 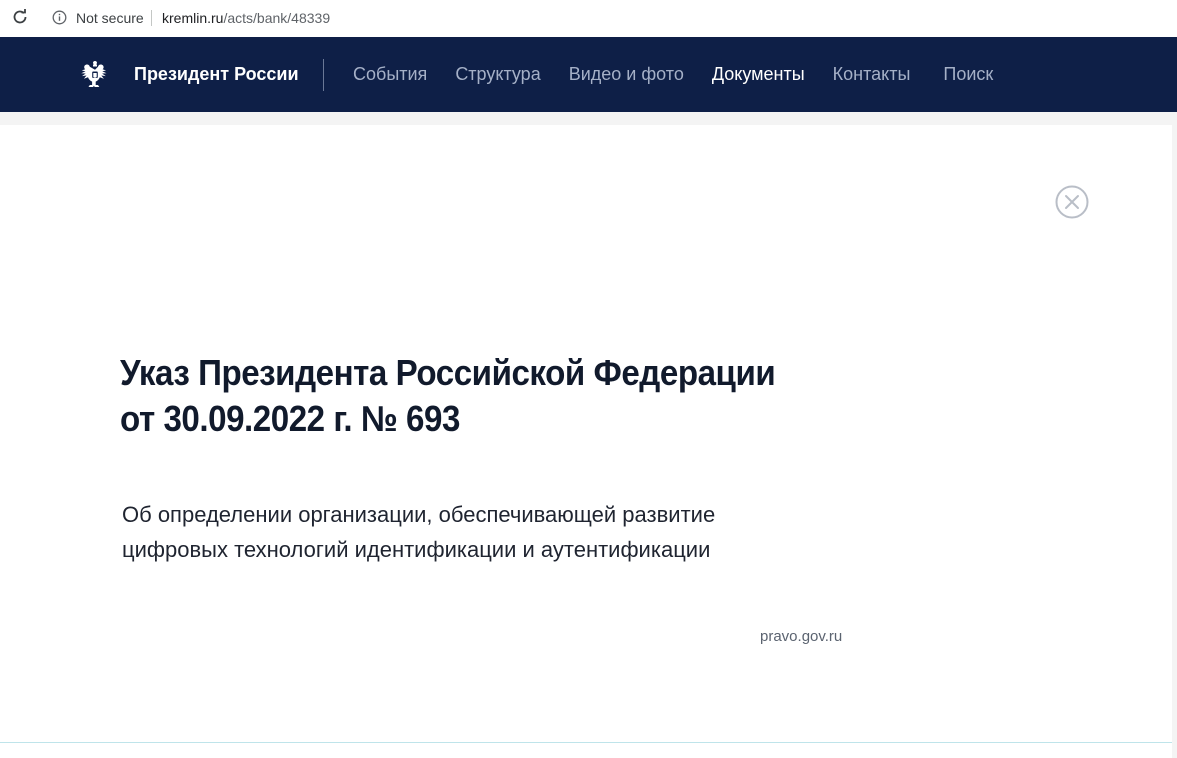 I want to click on header-divider, so click(x=323, y=75).